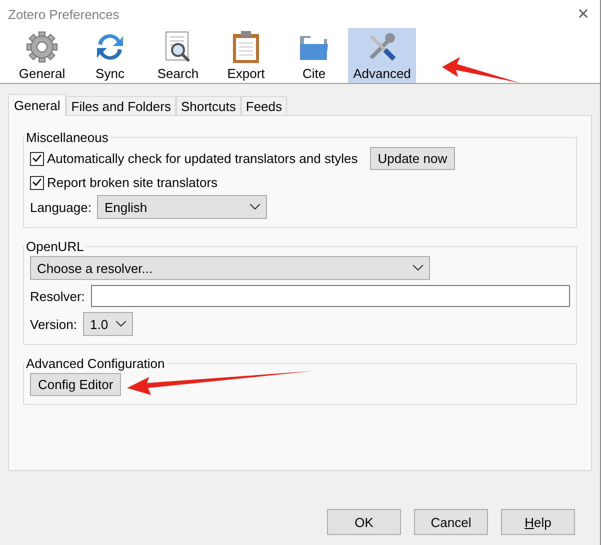 The image size is (601, 545). I want to click on version-dropdown: 1.0, so click(107, 324).